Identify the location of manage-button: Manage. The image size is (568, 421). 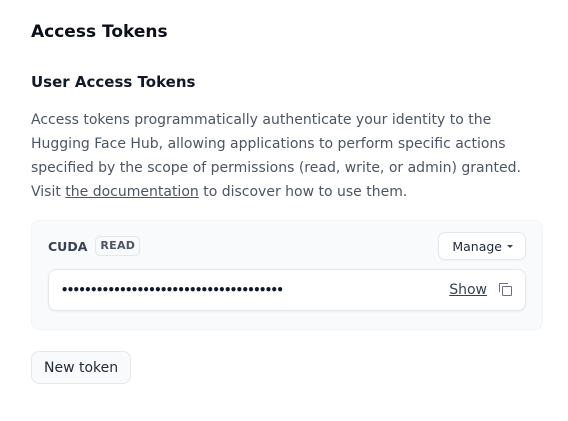
(482, 246).